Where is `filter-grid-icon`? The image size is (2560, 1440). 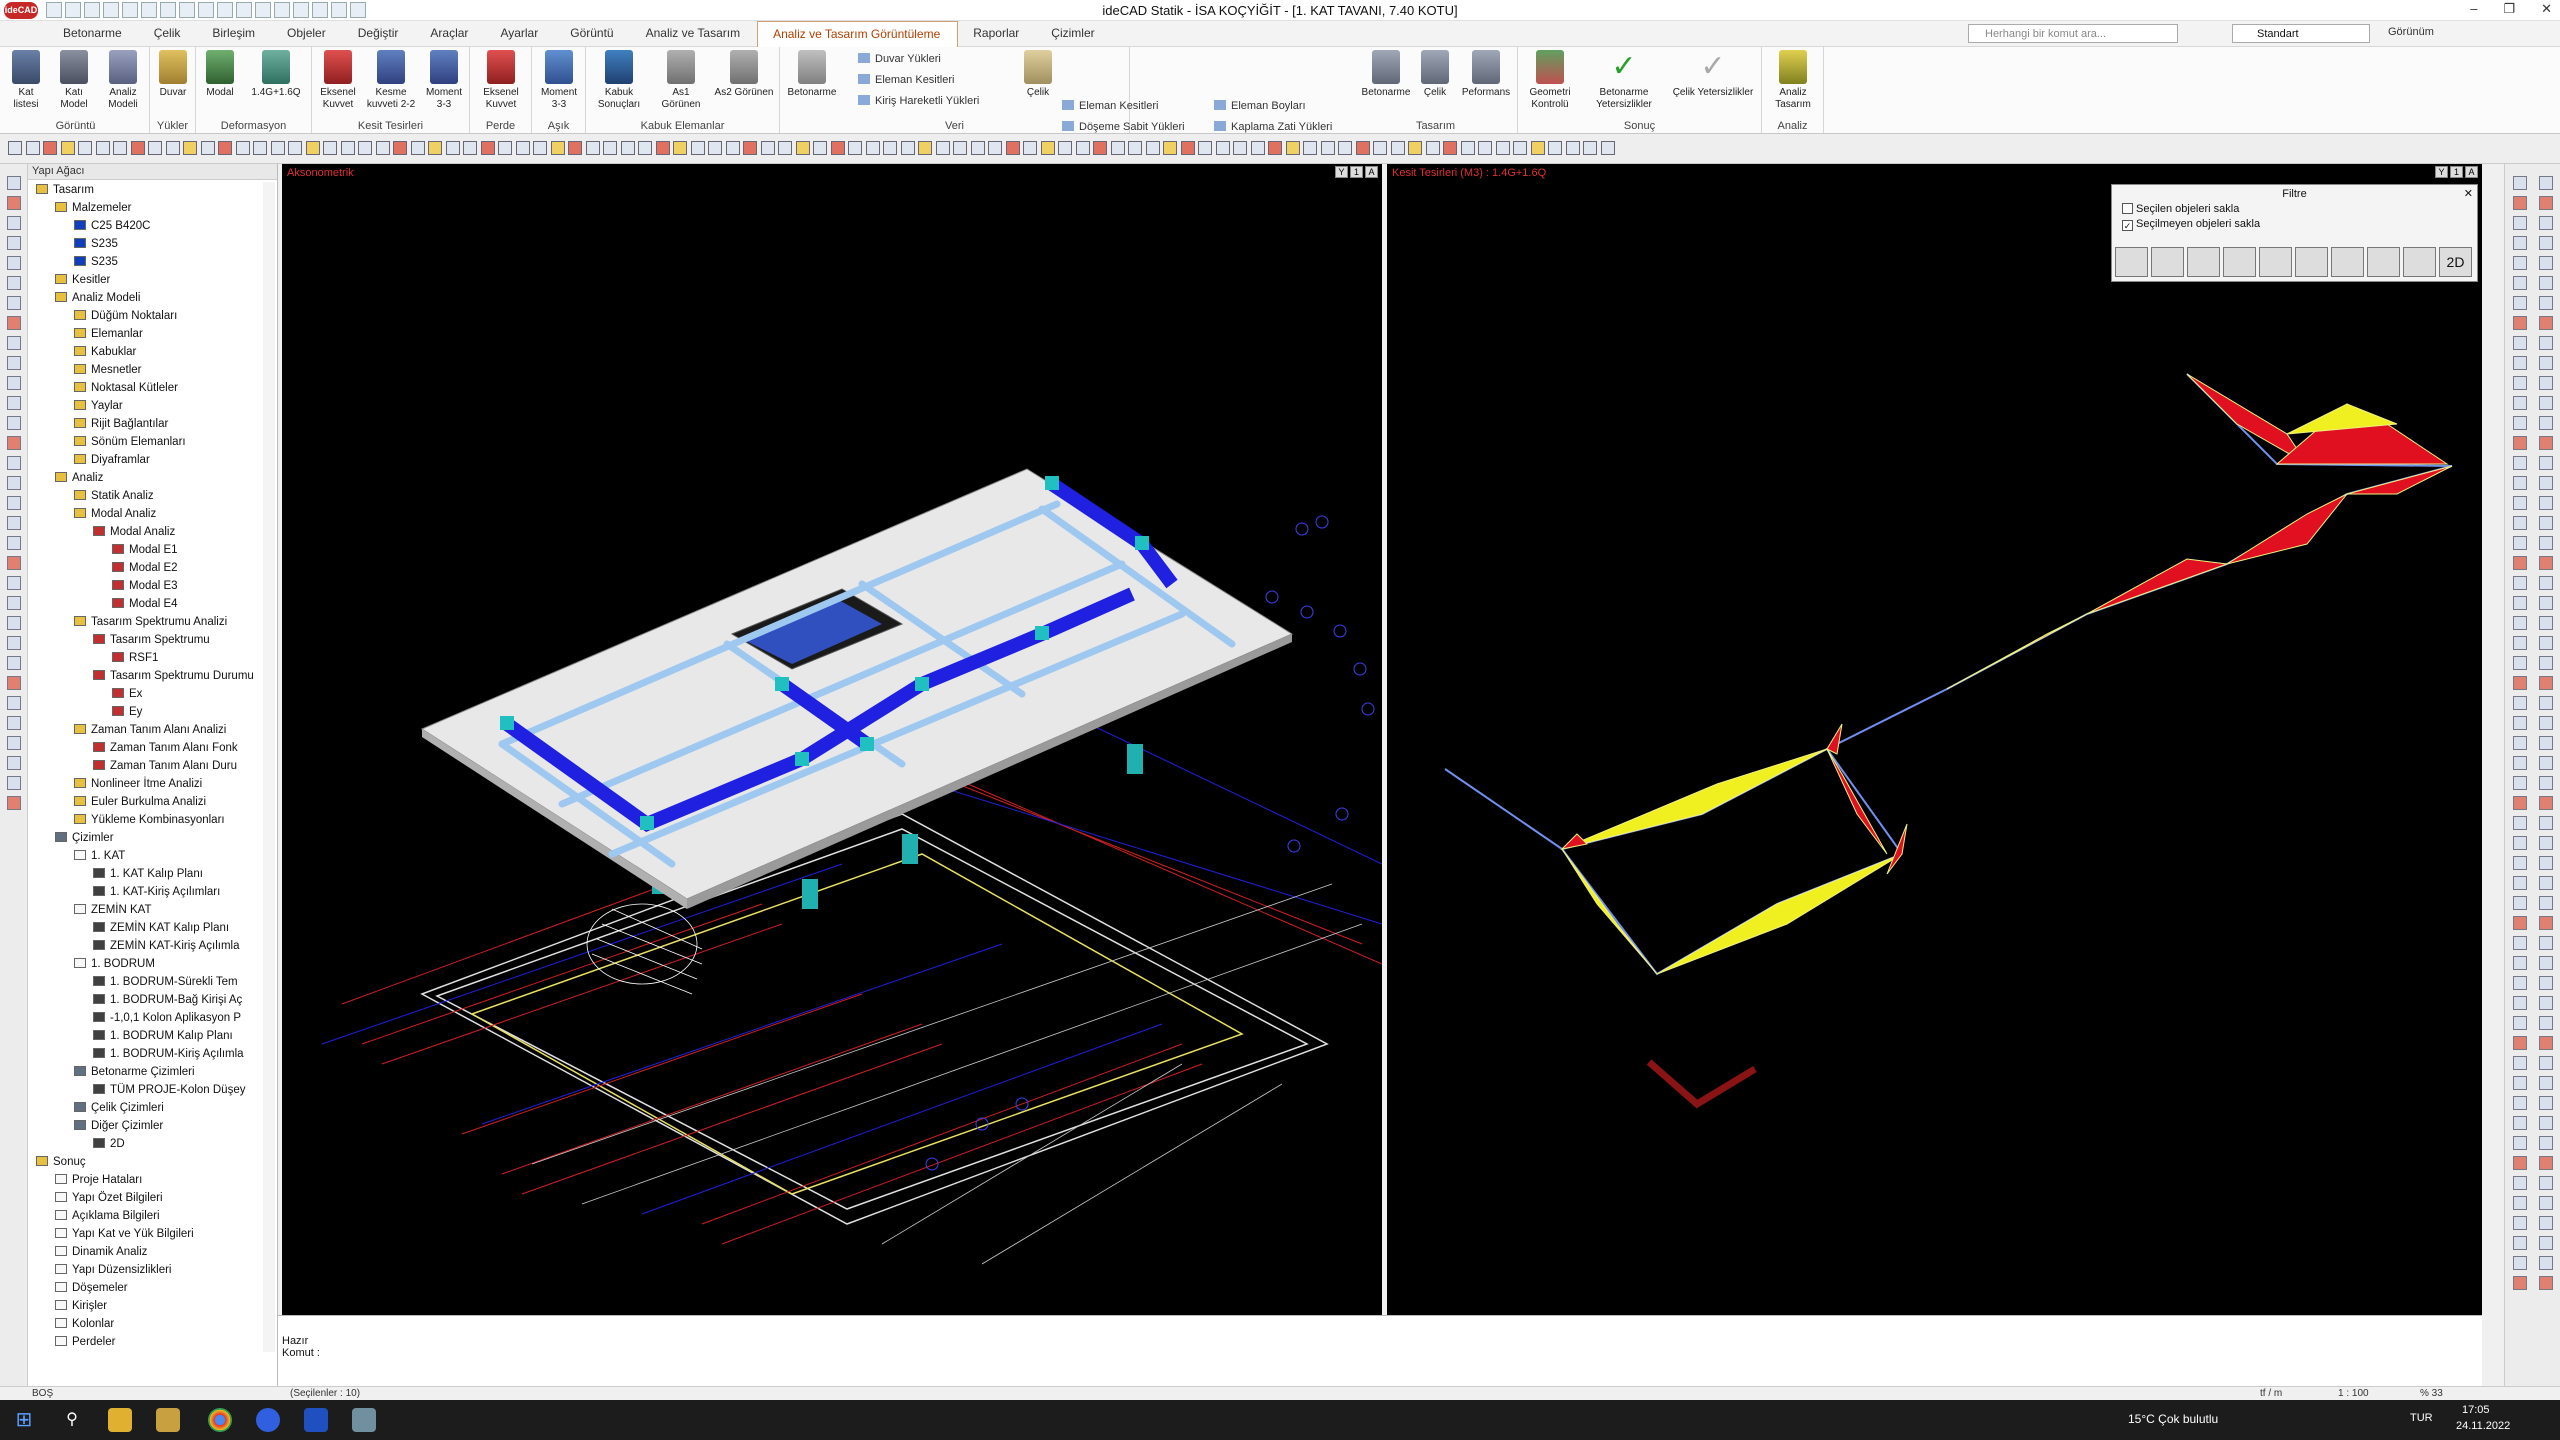
filter-grid-icon is located at coordinates (2275, 262).